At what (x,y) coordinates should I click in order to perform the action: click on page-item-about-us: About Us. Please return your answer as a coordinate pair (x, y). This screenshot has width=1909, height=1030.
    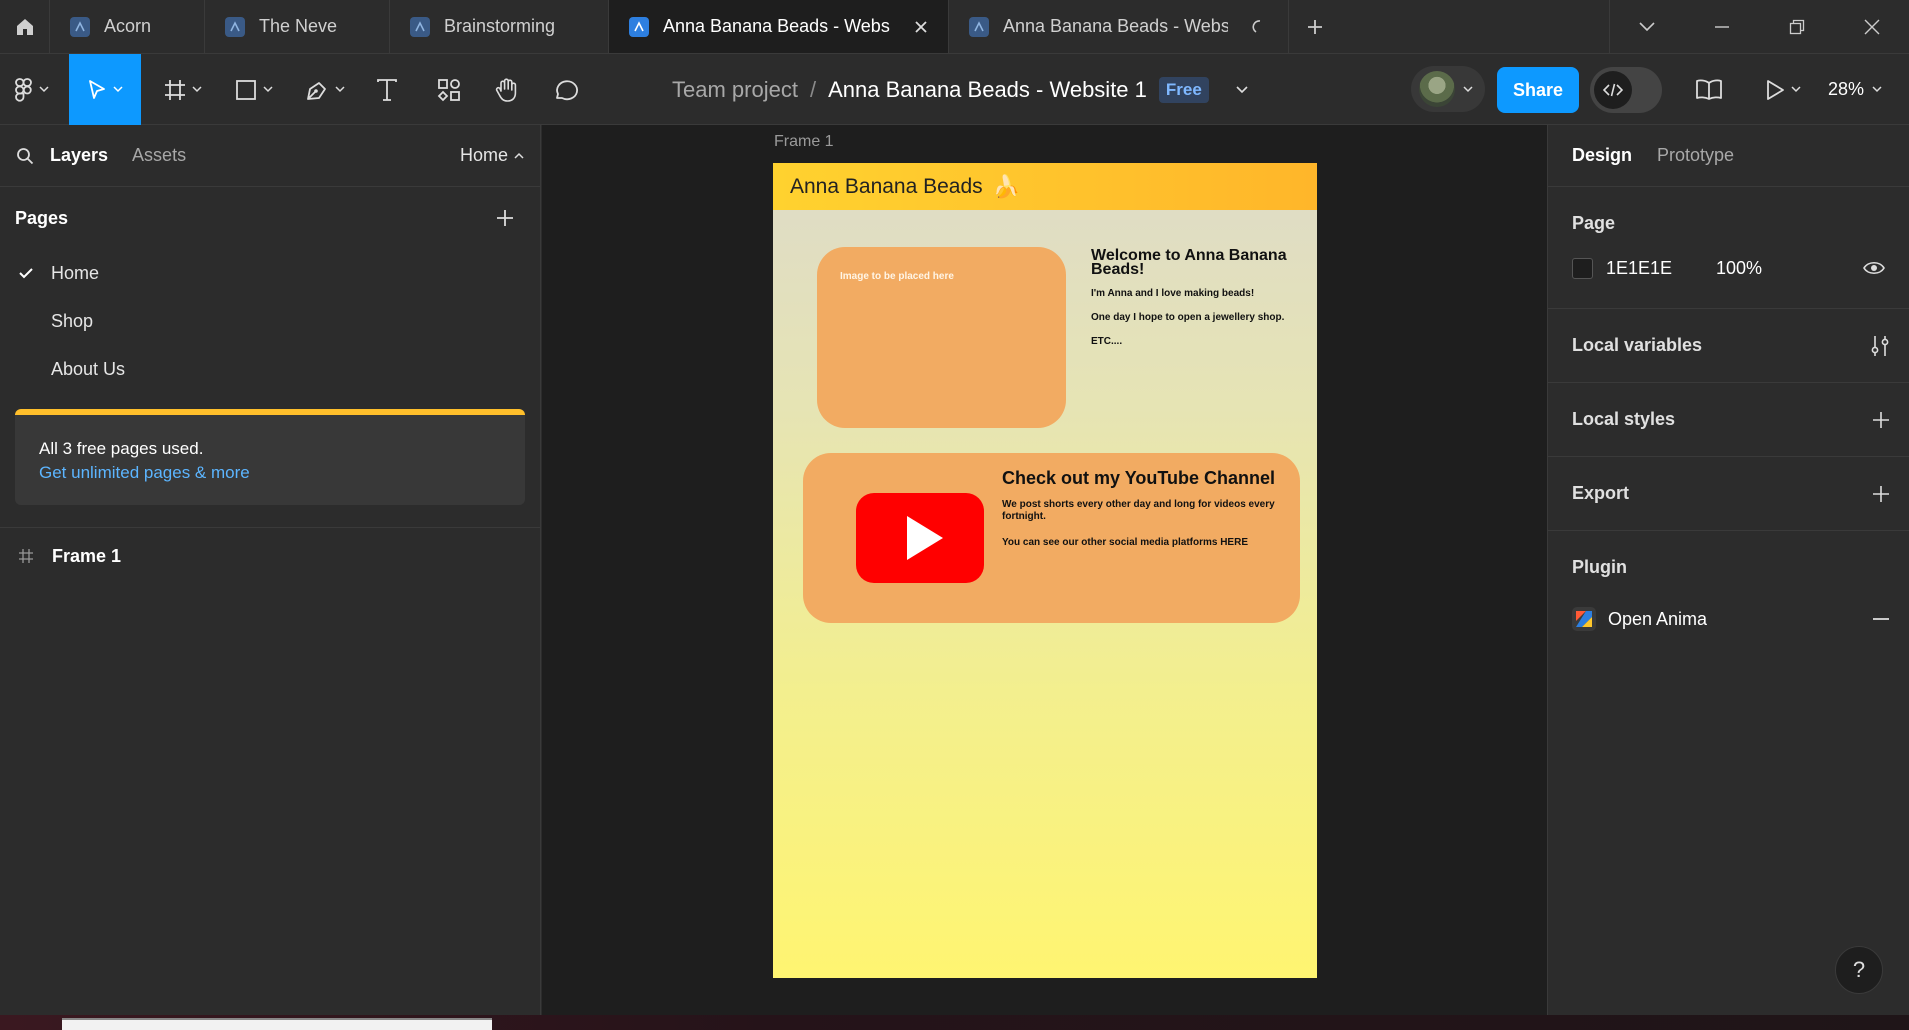
    Looking at the image, I should click on (270, 369).